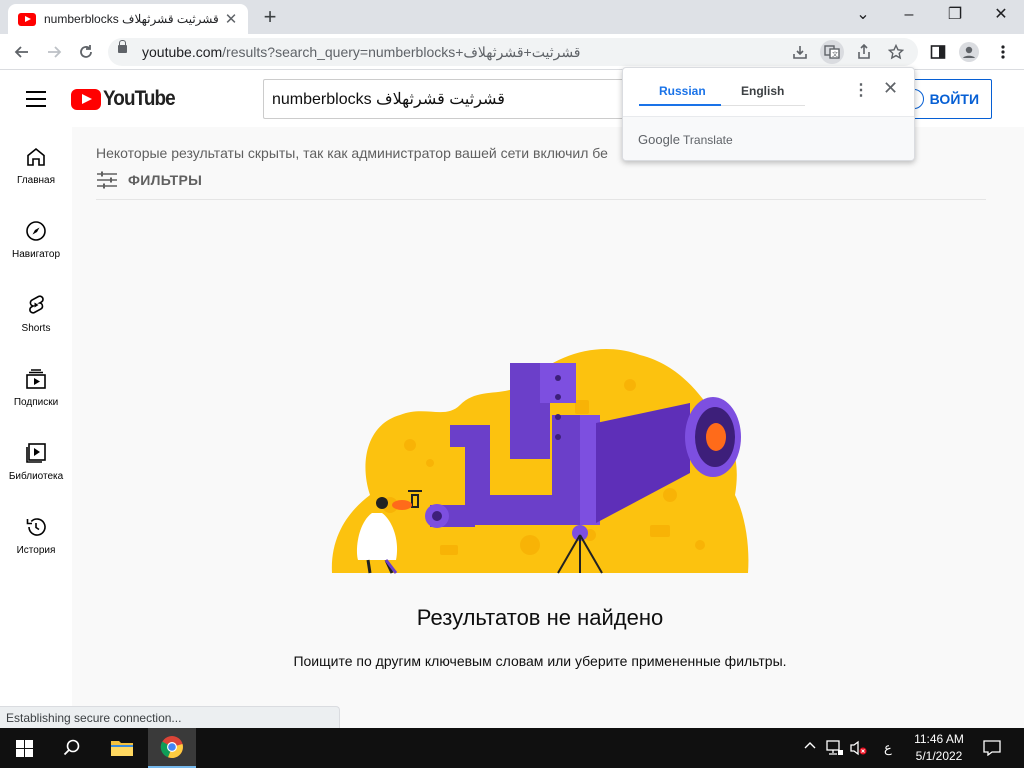 This screenshot has width=1024, height=768. I want to click on network-icon, so click(835, 749).